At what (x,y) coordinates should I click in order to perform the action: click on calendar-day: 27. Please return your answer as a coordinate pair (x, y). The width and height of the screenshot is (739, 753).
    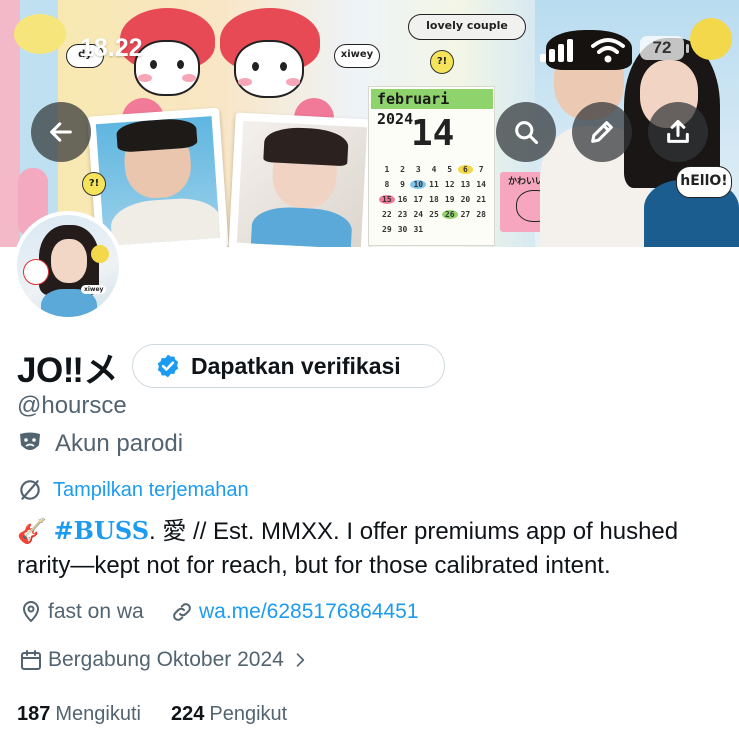
    Looking at the image, I should click on (465, 214).